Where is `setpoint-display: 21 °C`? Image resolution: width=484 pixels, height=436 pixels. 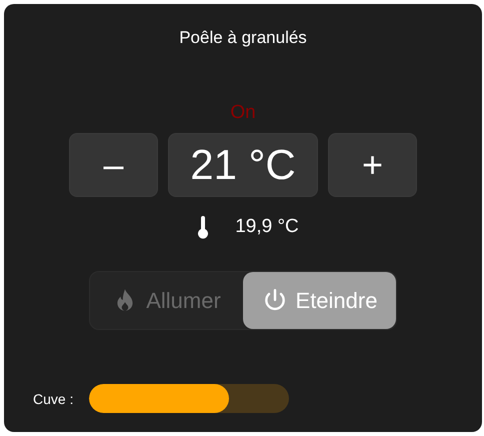
setpoint-display: 21 °C is located at coordinates (243, 165).